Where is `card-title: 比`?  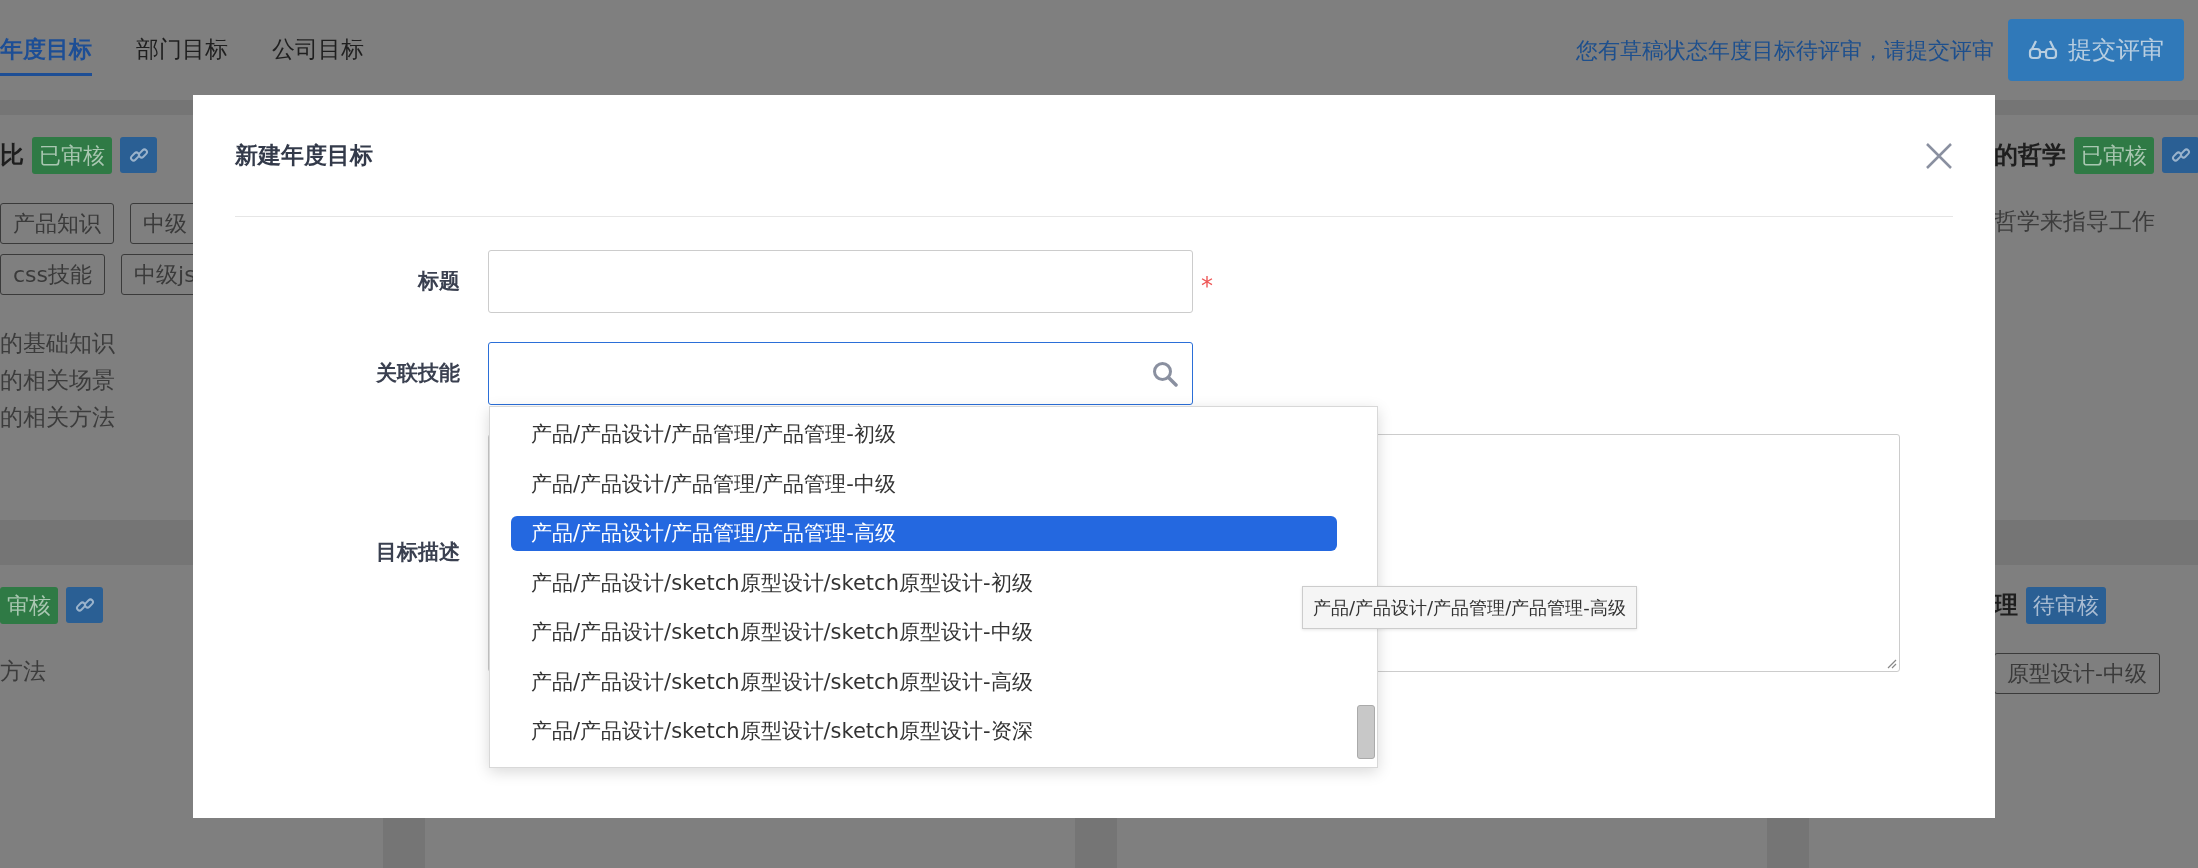 card-title: 比 is located at coordinates (12, 155).